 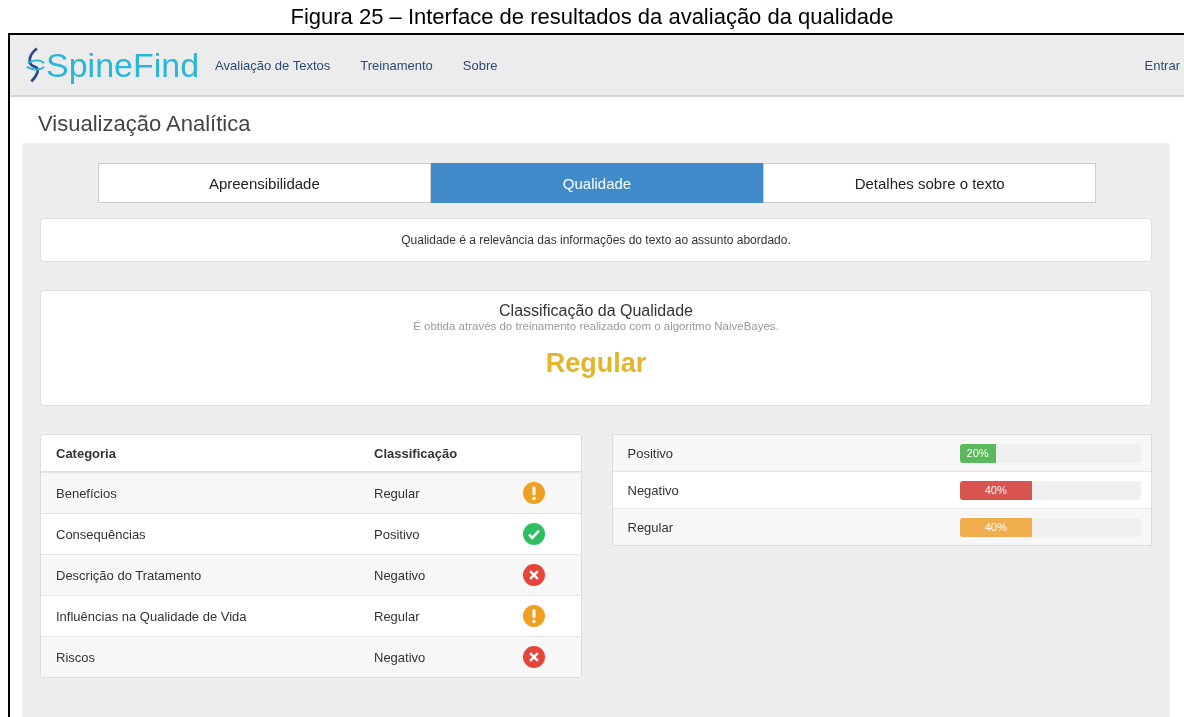 I want to click on bar-label: Positivo, so click(x=651, y=453).